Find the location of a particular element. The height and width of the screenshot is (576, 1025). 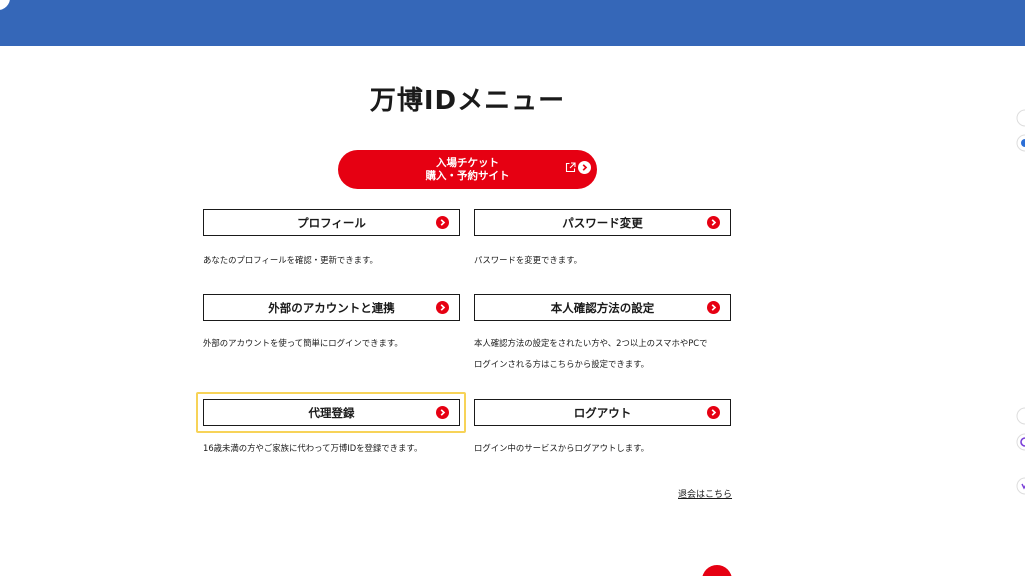

ticket-label-line1: 入場チケット is located at coordinates (467, 163).